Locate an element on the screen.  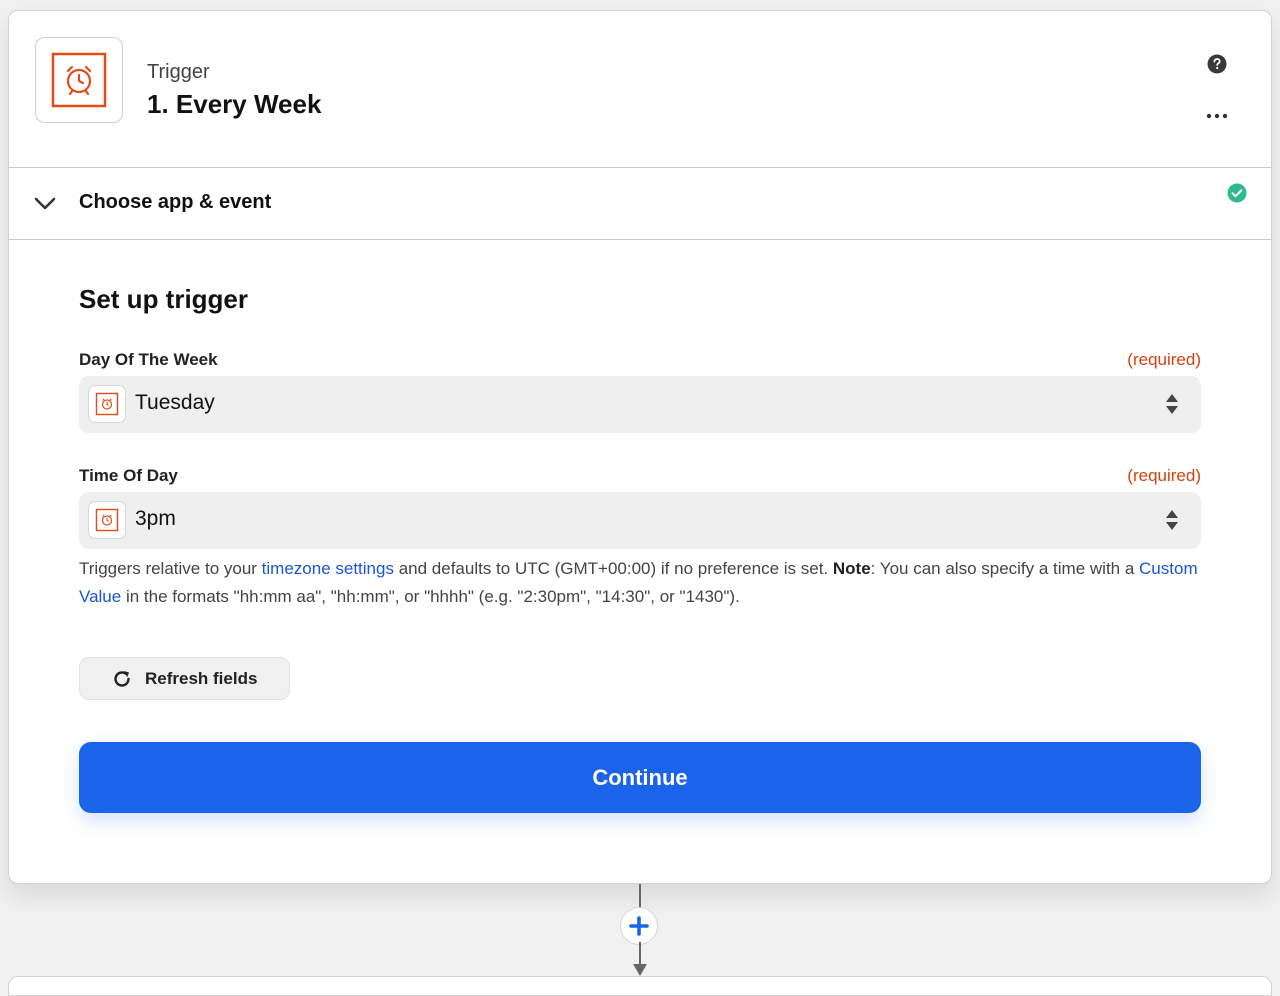
time-of-day-label: Time Of Day is located at coordinates (128, 475).